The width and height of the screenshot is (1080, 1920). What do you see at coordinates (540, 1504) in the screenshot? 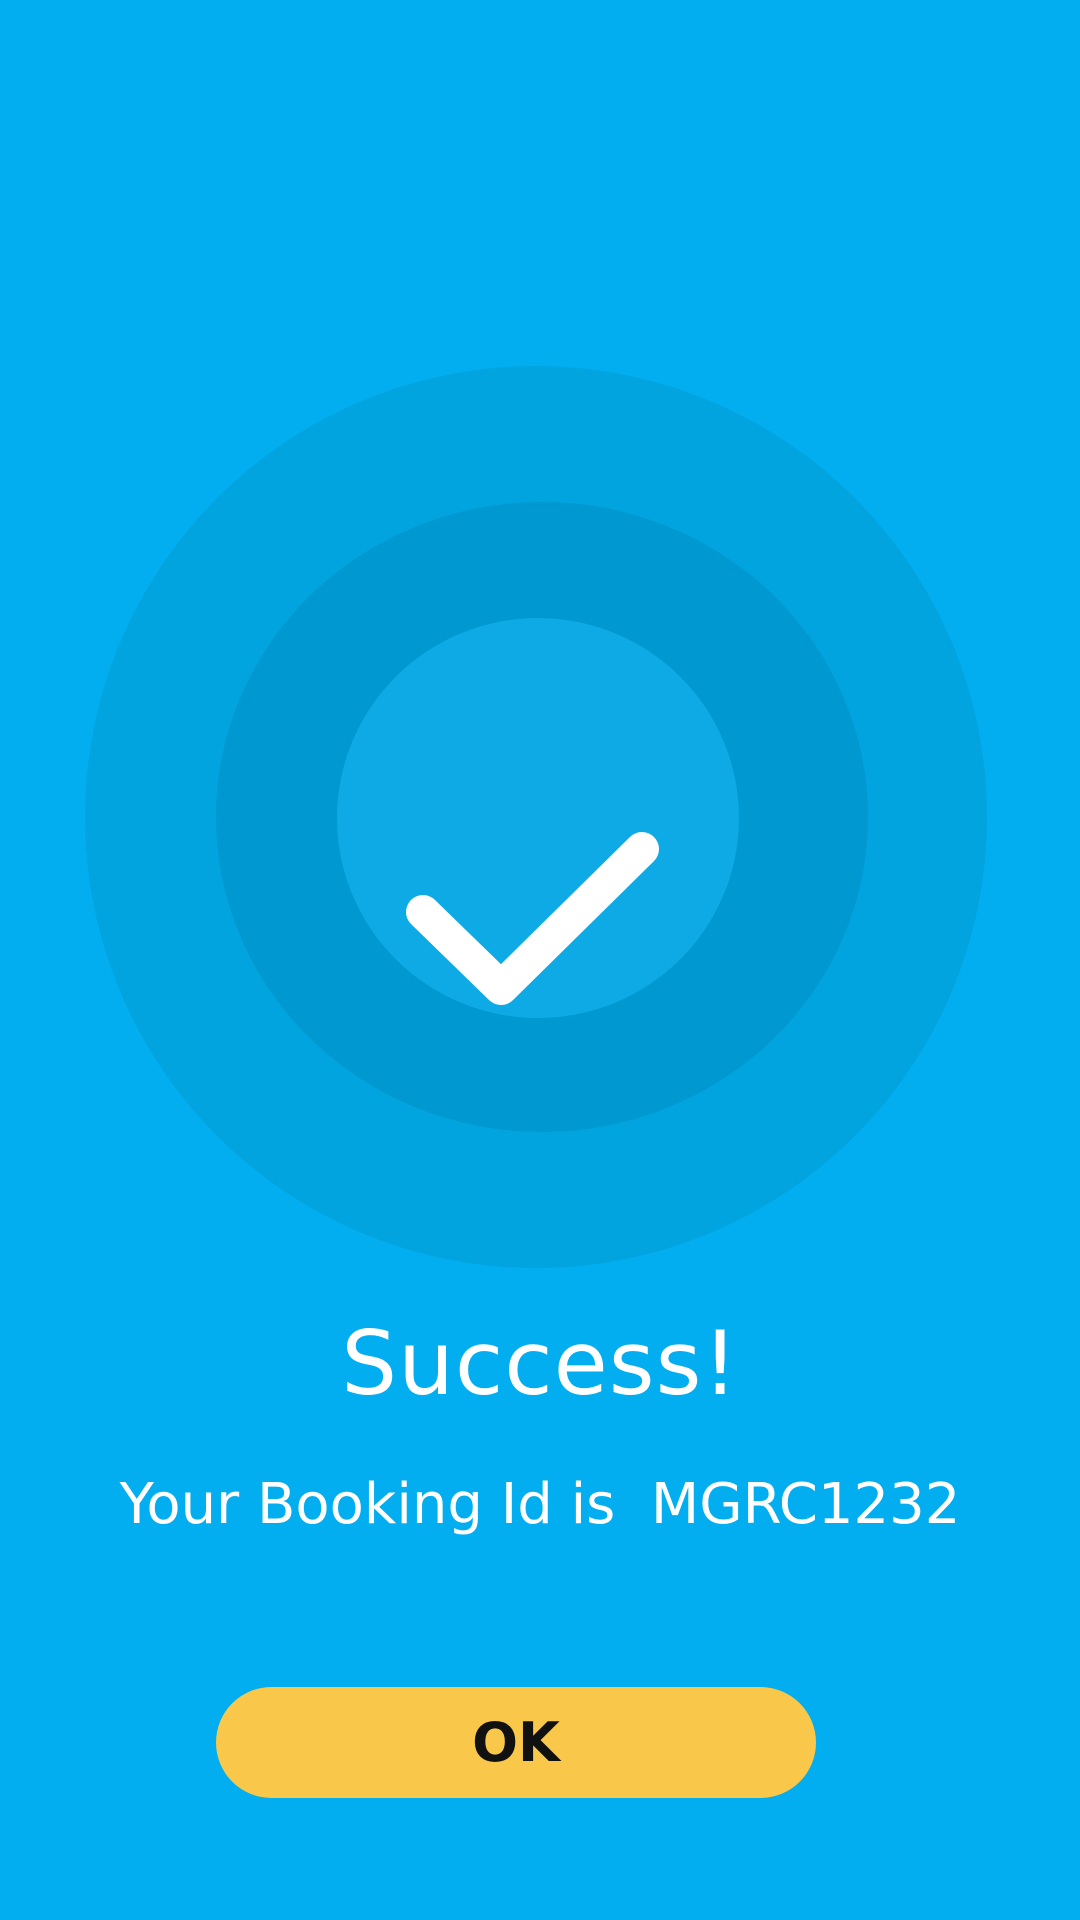
I see `booking-id-message: Your Booking Id is MGRC1232` at bounding box center [540, 1504].